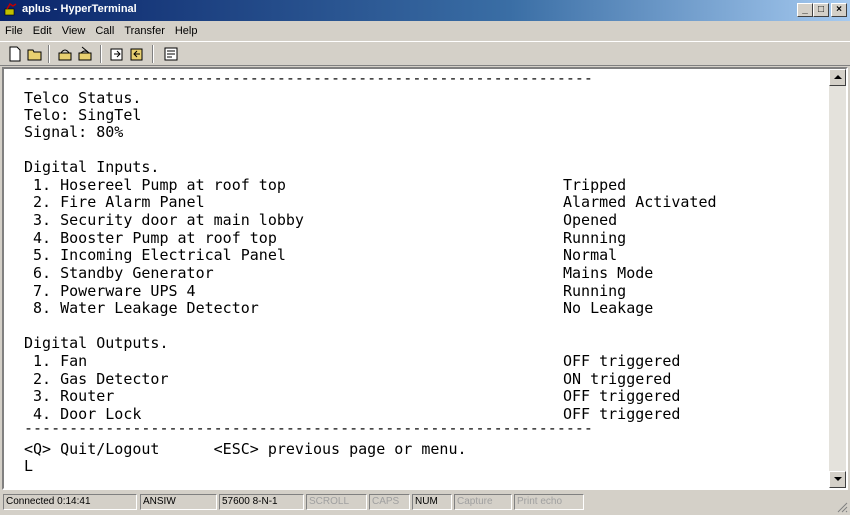 The height and width of the screenshot is (515, 850). What do you see at coordinates (821, 10) in the screenshot?
I see `maximize-button: □` at bounding box center [821, 10].